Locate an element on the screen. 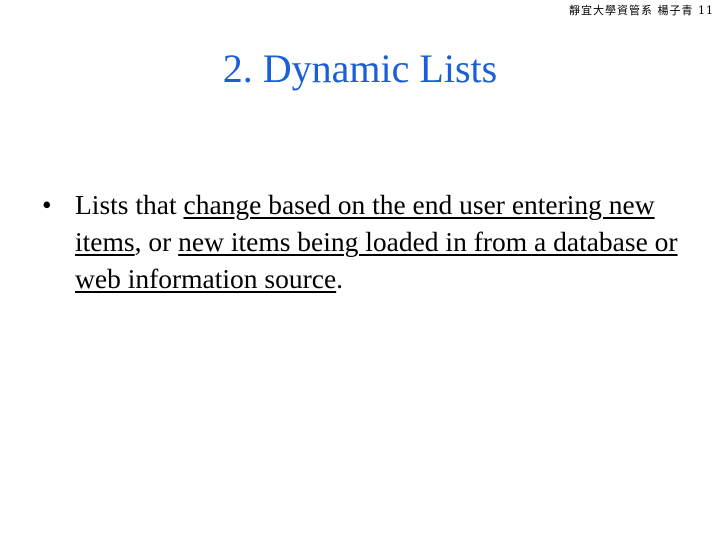 The width and height of the screenshot is (720, 540). slide-header-note: 靜宜大學資管系 楊子青 11 is located at coordinates (641, 10).